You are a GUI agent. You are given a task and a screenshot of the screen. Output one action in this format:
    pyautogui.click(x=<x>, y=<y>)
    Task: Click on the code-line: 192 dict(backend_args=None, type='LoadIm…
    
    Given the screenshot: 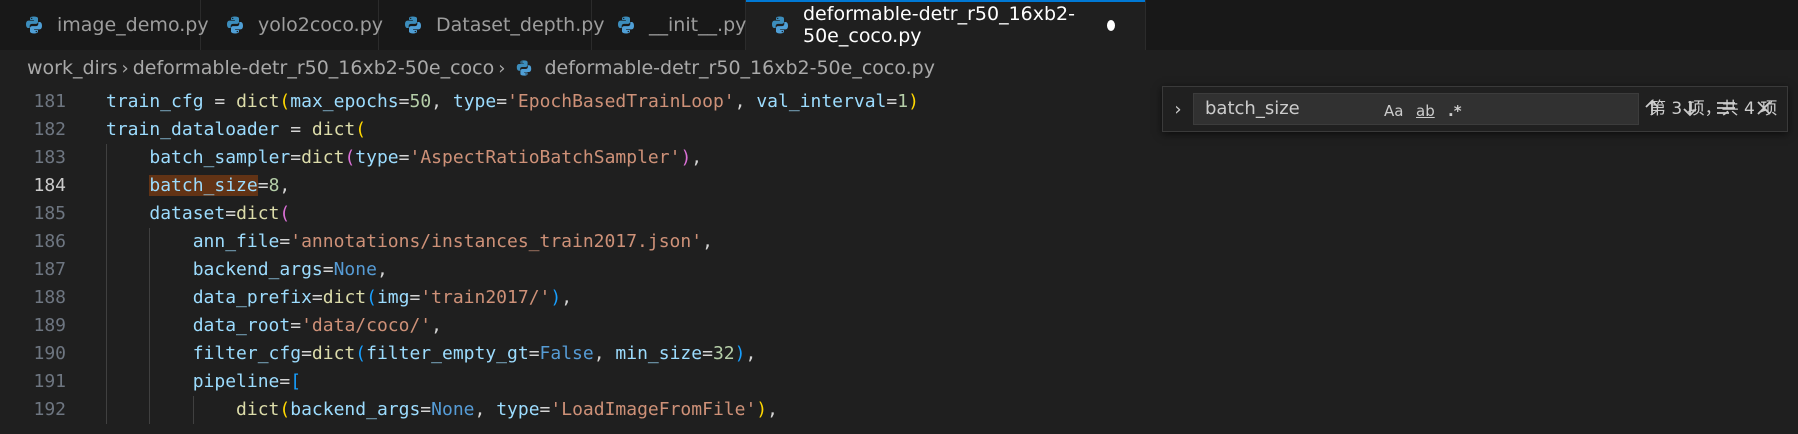 What is the action you would take?
    pyautogui.click(x=899, y=410)
    